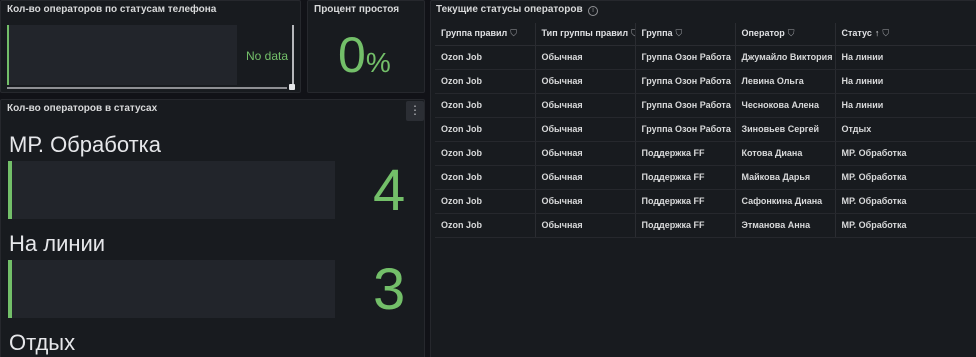 This screenshot has width=976, height=357. What do you see at coordinates (785, 153) in the screenshot?
I see `operator-cell: Котова Диана` at bounding box center [785, 153].